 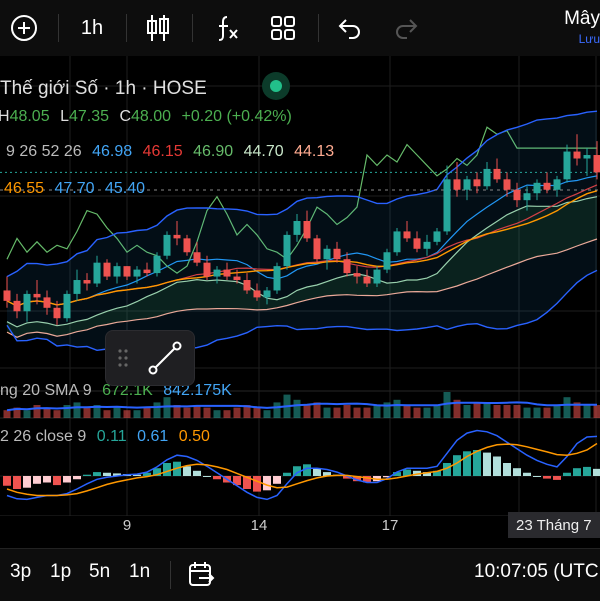 I want to click on bollinger-legend: 46.55 47.70 45.40, so click(x=77, y=189).